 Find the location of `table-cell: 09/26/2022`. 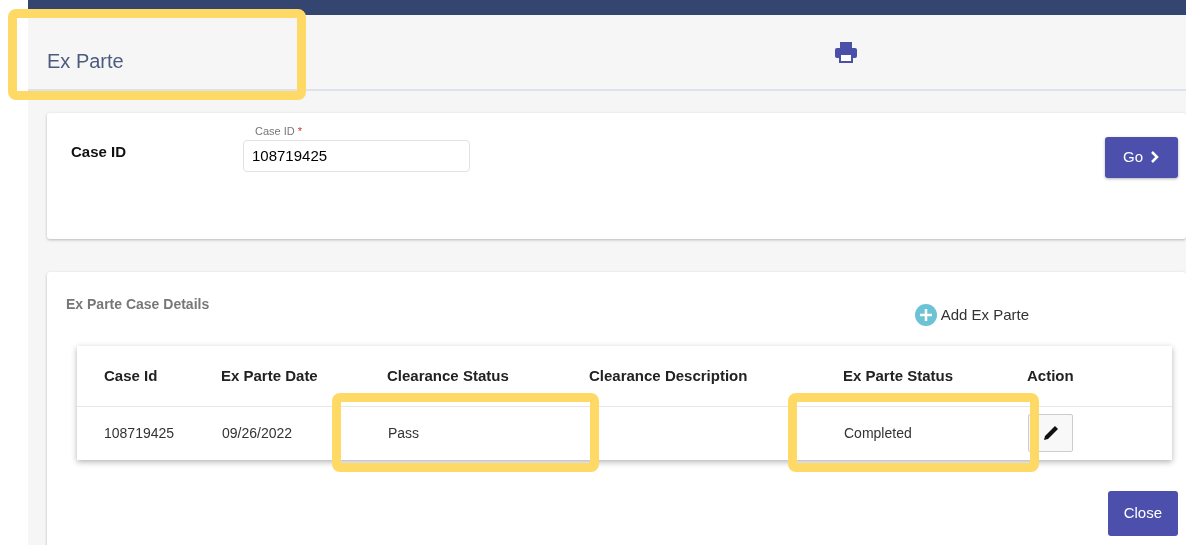

table-cell: 09/26/2022 is located at coordinates (257, 432).